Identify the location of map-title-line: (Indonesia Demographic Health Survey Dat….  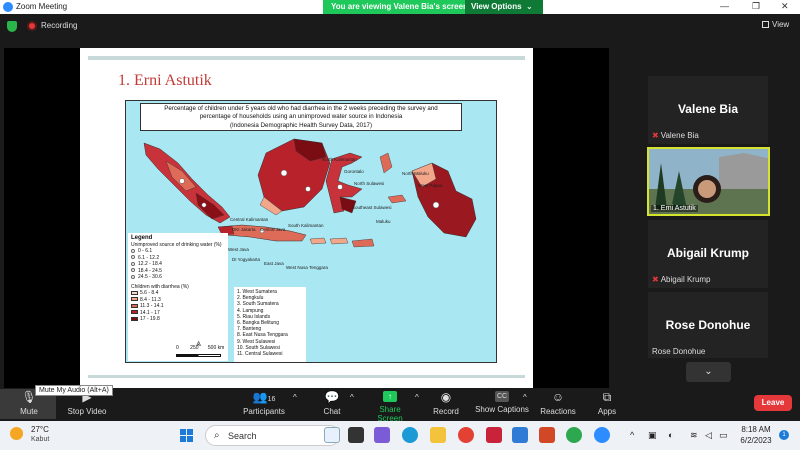
(301, 125).